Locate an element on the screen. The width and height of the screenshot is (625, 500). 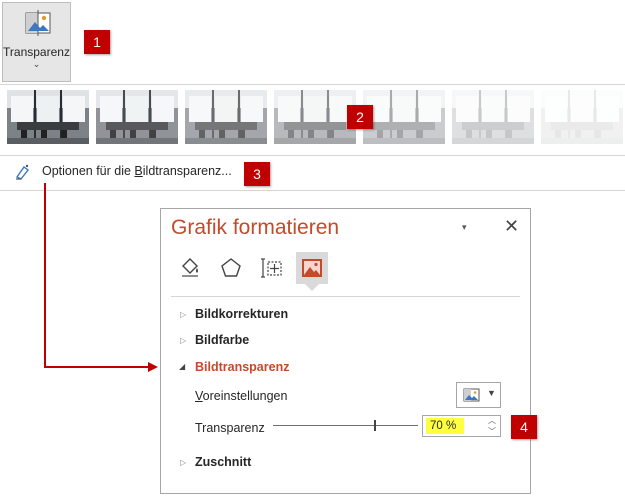
ribbon-divider is located at coordinates (312, 84).